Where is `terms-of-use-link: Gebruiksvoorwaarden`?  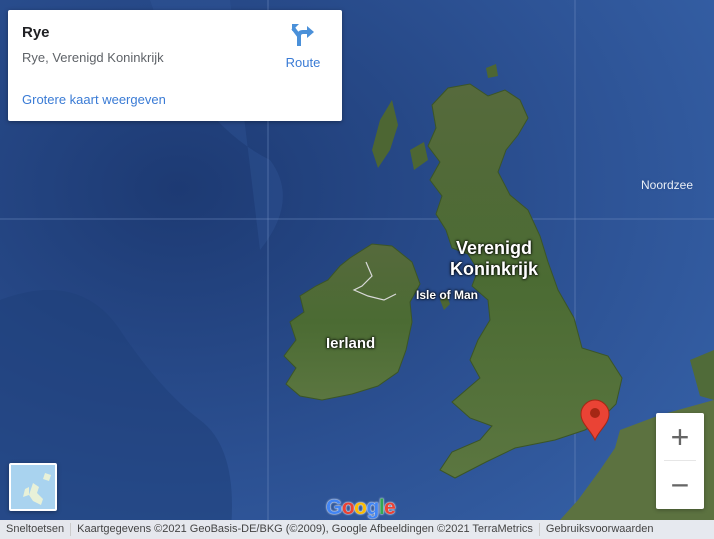
terms-of-use-link: Gebruiksvoorwaarden is located at coordinates (600, 529).